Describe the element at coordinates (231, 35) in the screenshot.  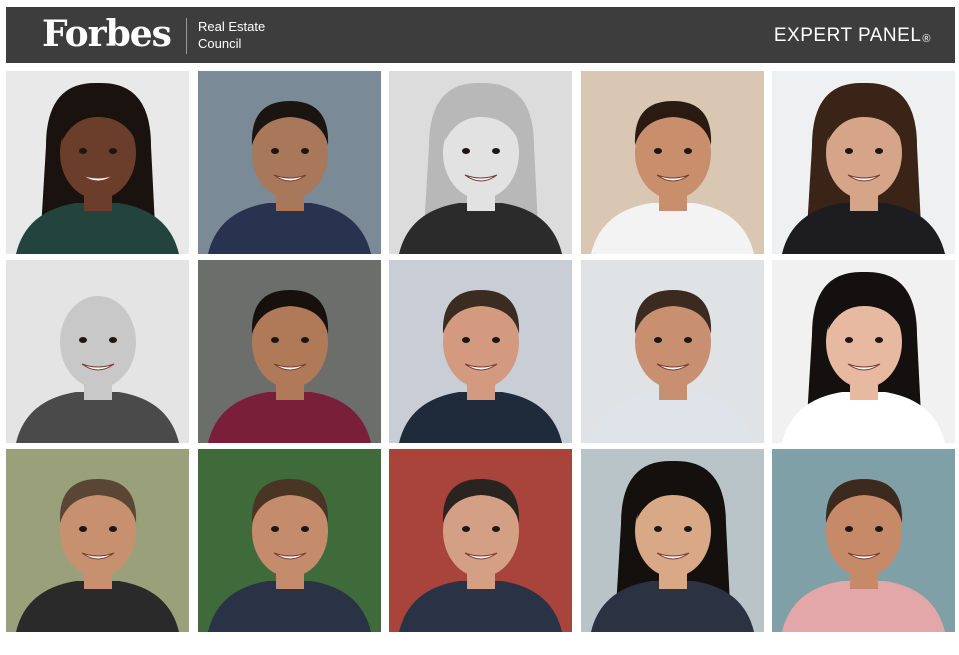
I see `council-name: Real Estate Council` at that location.